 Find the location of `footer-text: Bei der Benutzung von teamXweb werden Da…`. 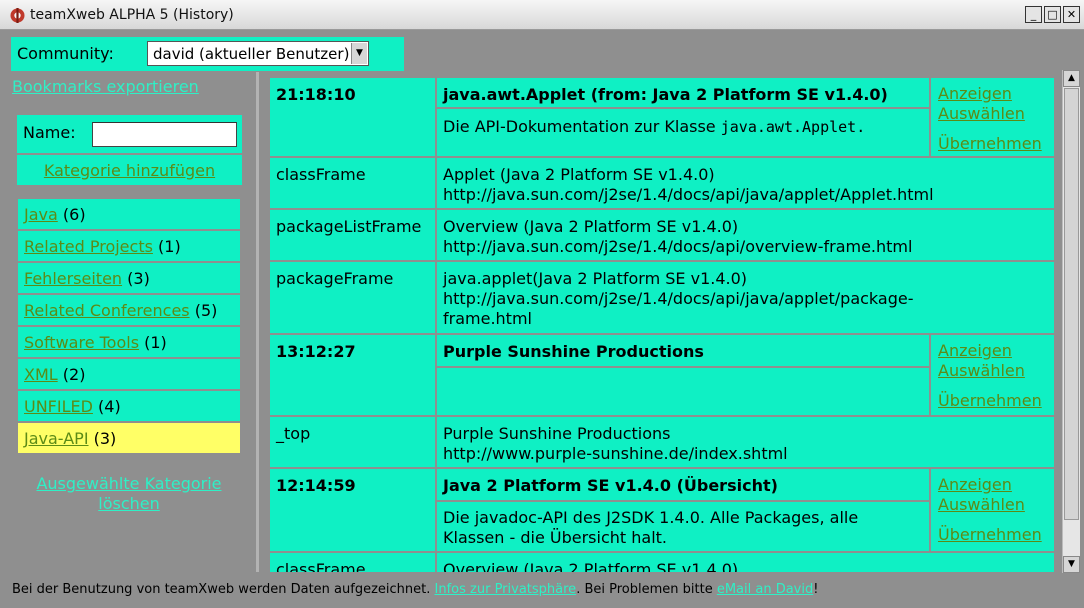

footer-text: Bei der Benutzung von teamXweb werden Da… is located at coordinates (221, 589).